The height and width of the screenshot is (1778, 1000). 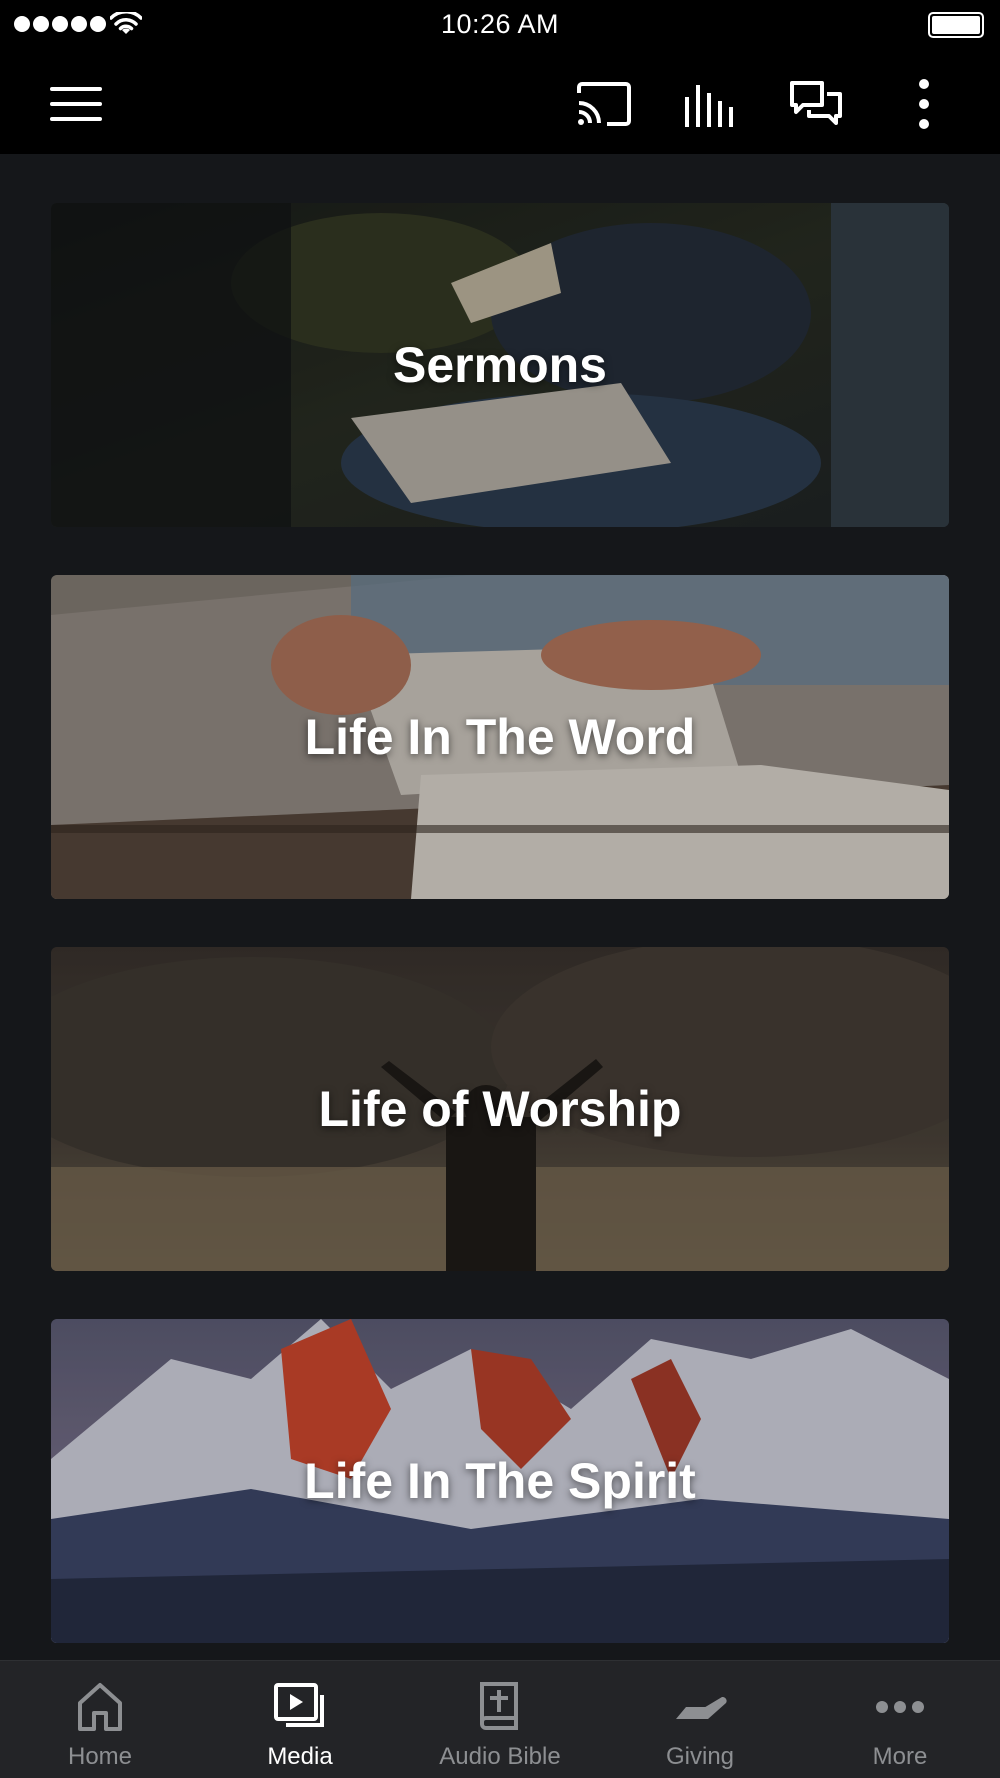 I want to click on tab-giving: Giving, so click(x=700, y=1719).